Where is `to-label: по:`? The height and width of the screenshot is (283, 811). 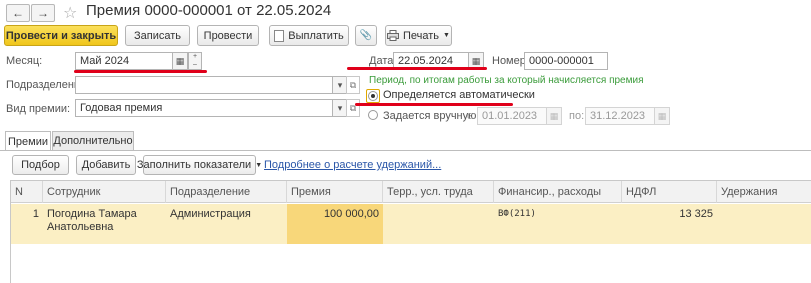
to-label: по: is located at coordinates (577, 116).